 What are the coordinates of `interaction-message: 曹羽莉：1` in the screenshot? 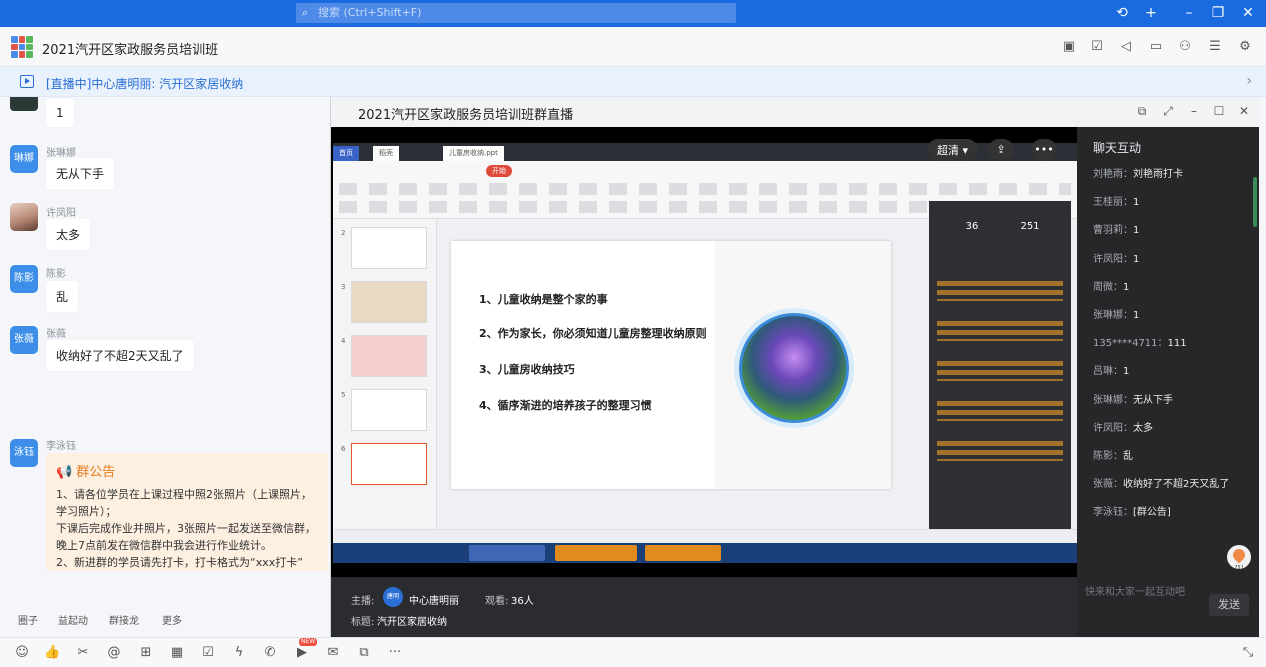 It's located at (1116, 228).